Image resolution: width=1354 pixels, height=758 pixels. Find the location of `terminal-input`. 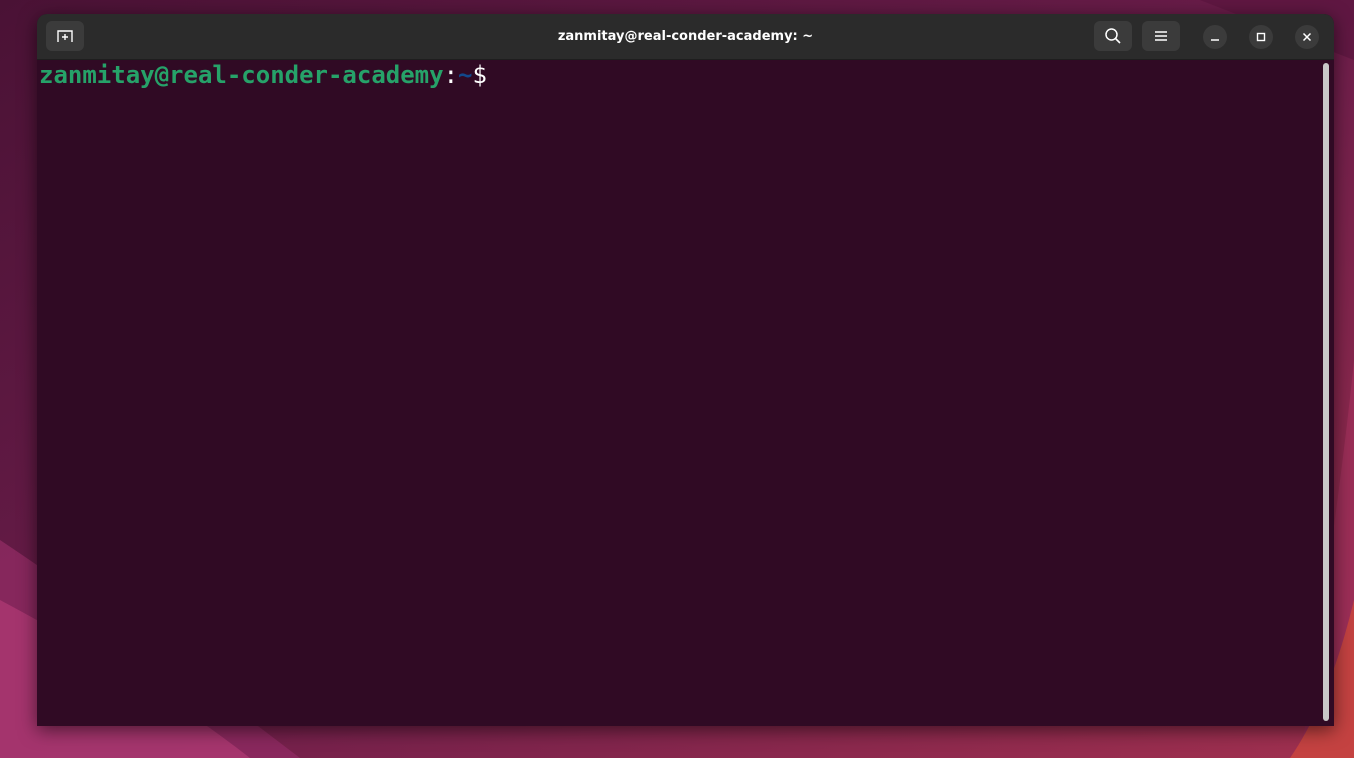

terminal-input is located at coordinates (494, 75).